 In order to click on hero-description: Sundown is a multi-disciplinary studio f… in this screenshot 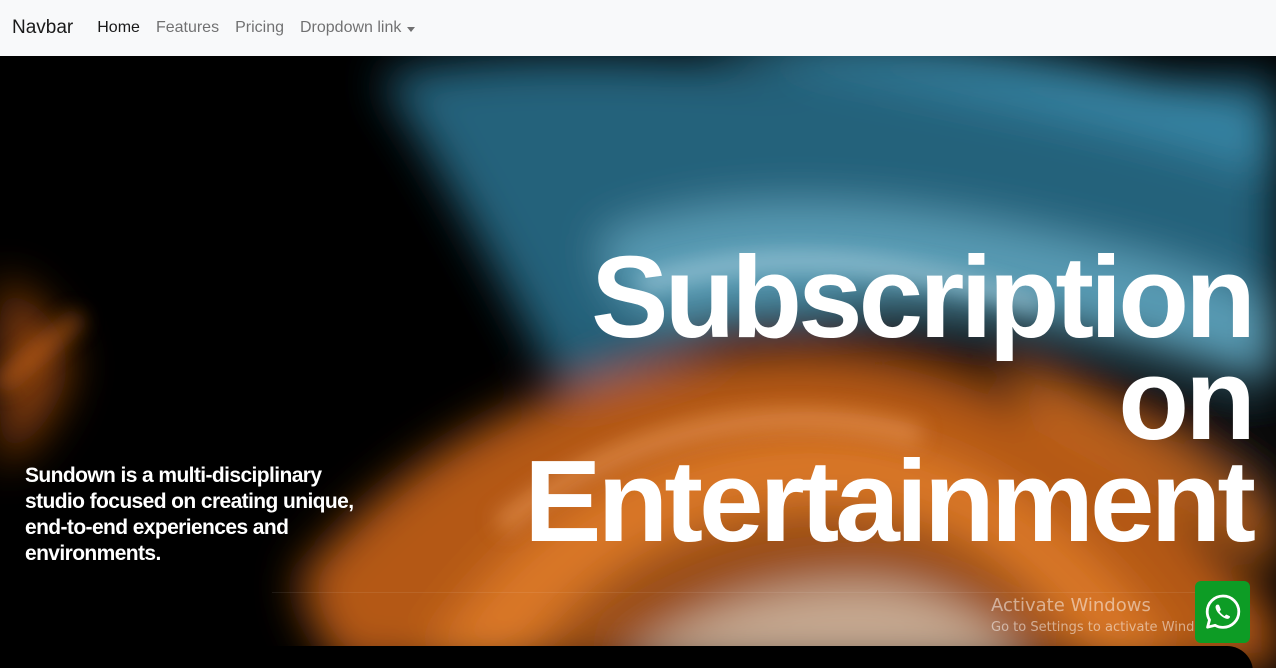, I will do `click(189, 514)`.